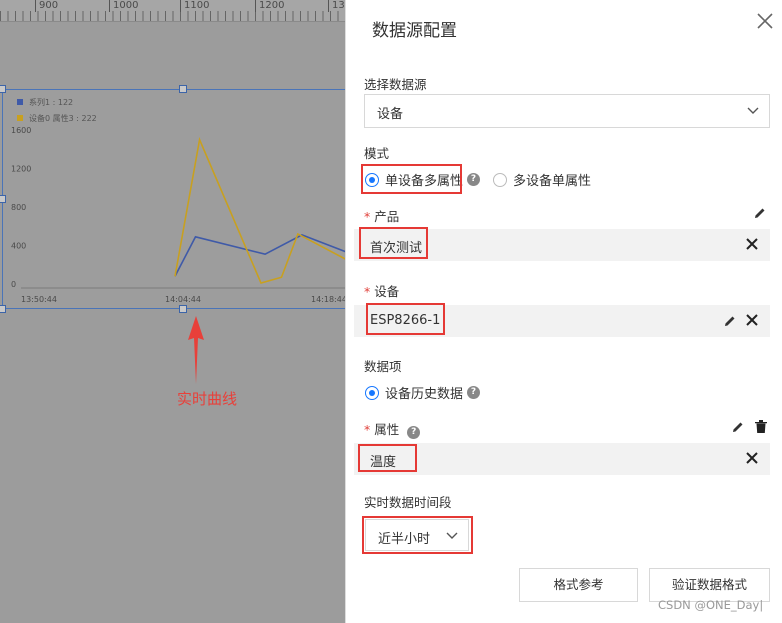 This screenshot has height=623, width=782. What do you see at coordinates (383, 462) in the screenshot?
I see `attr-value: 温度` at bounding box center [383, 462].